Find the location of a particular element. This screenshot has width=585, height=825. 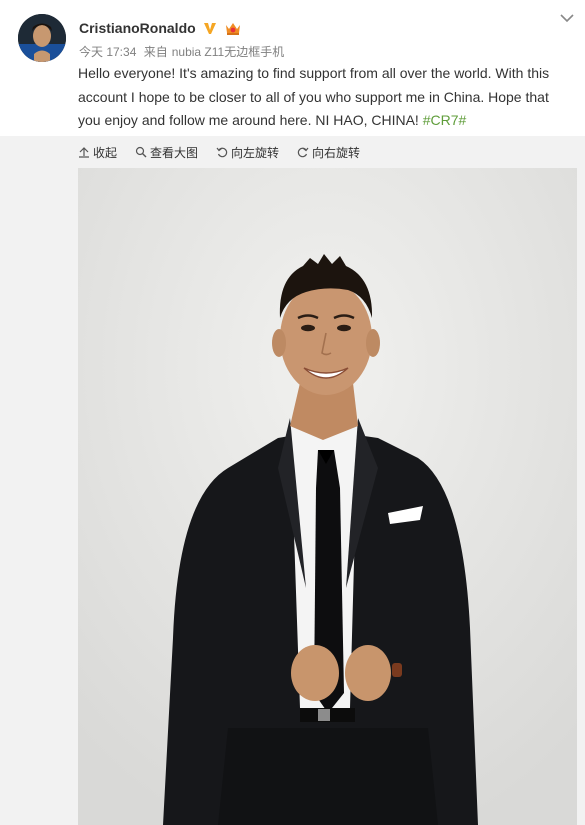

post-time: 今天 17:34 is located at coordinates (107, 52).